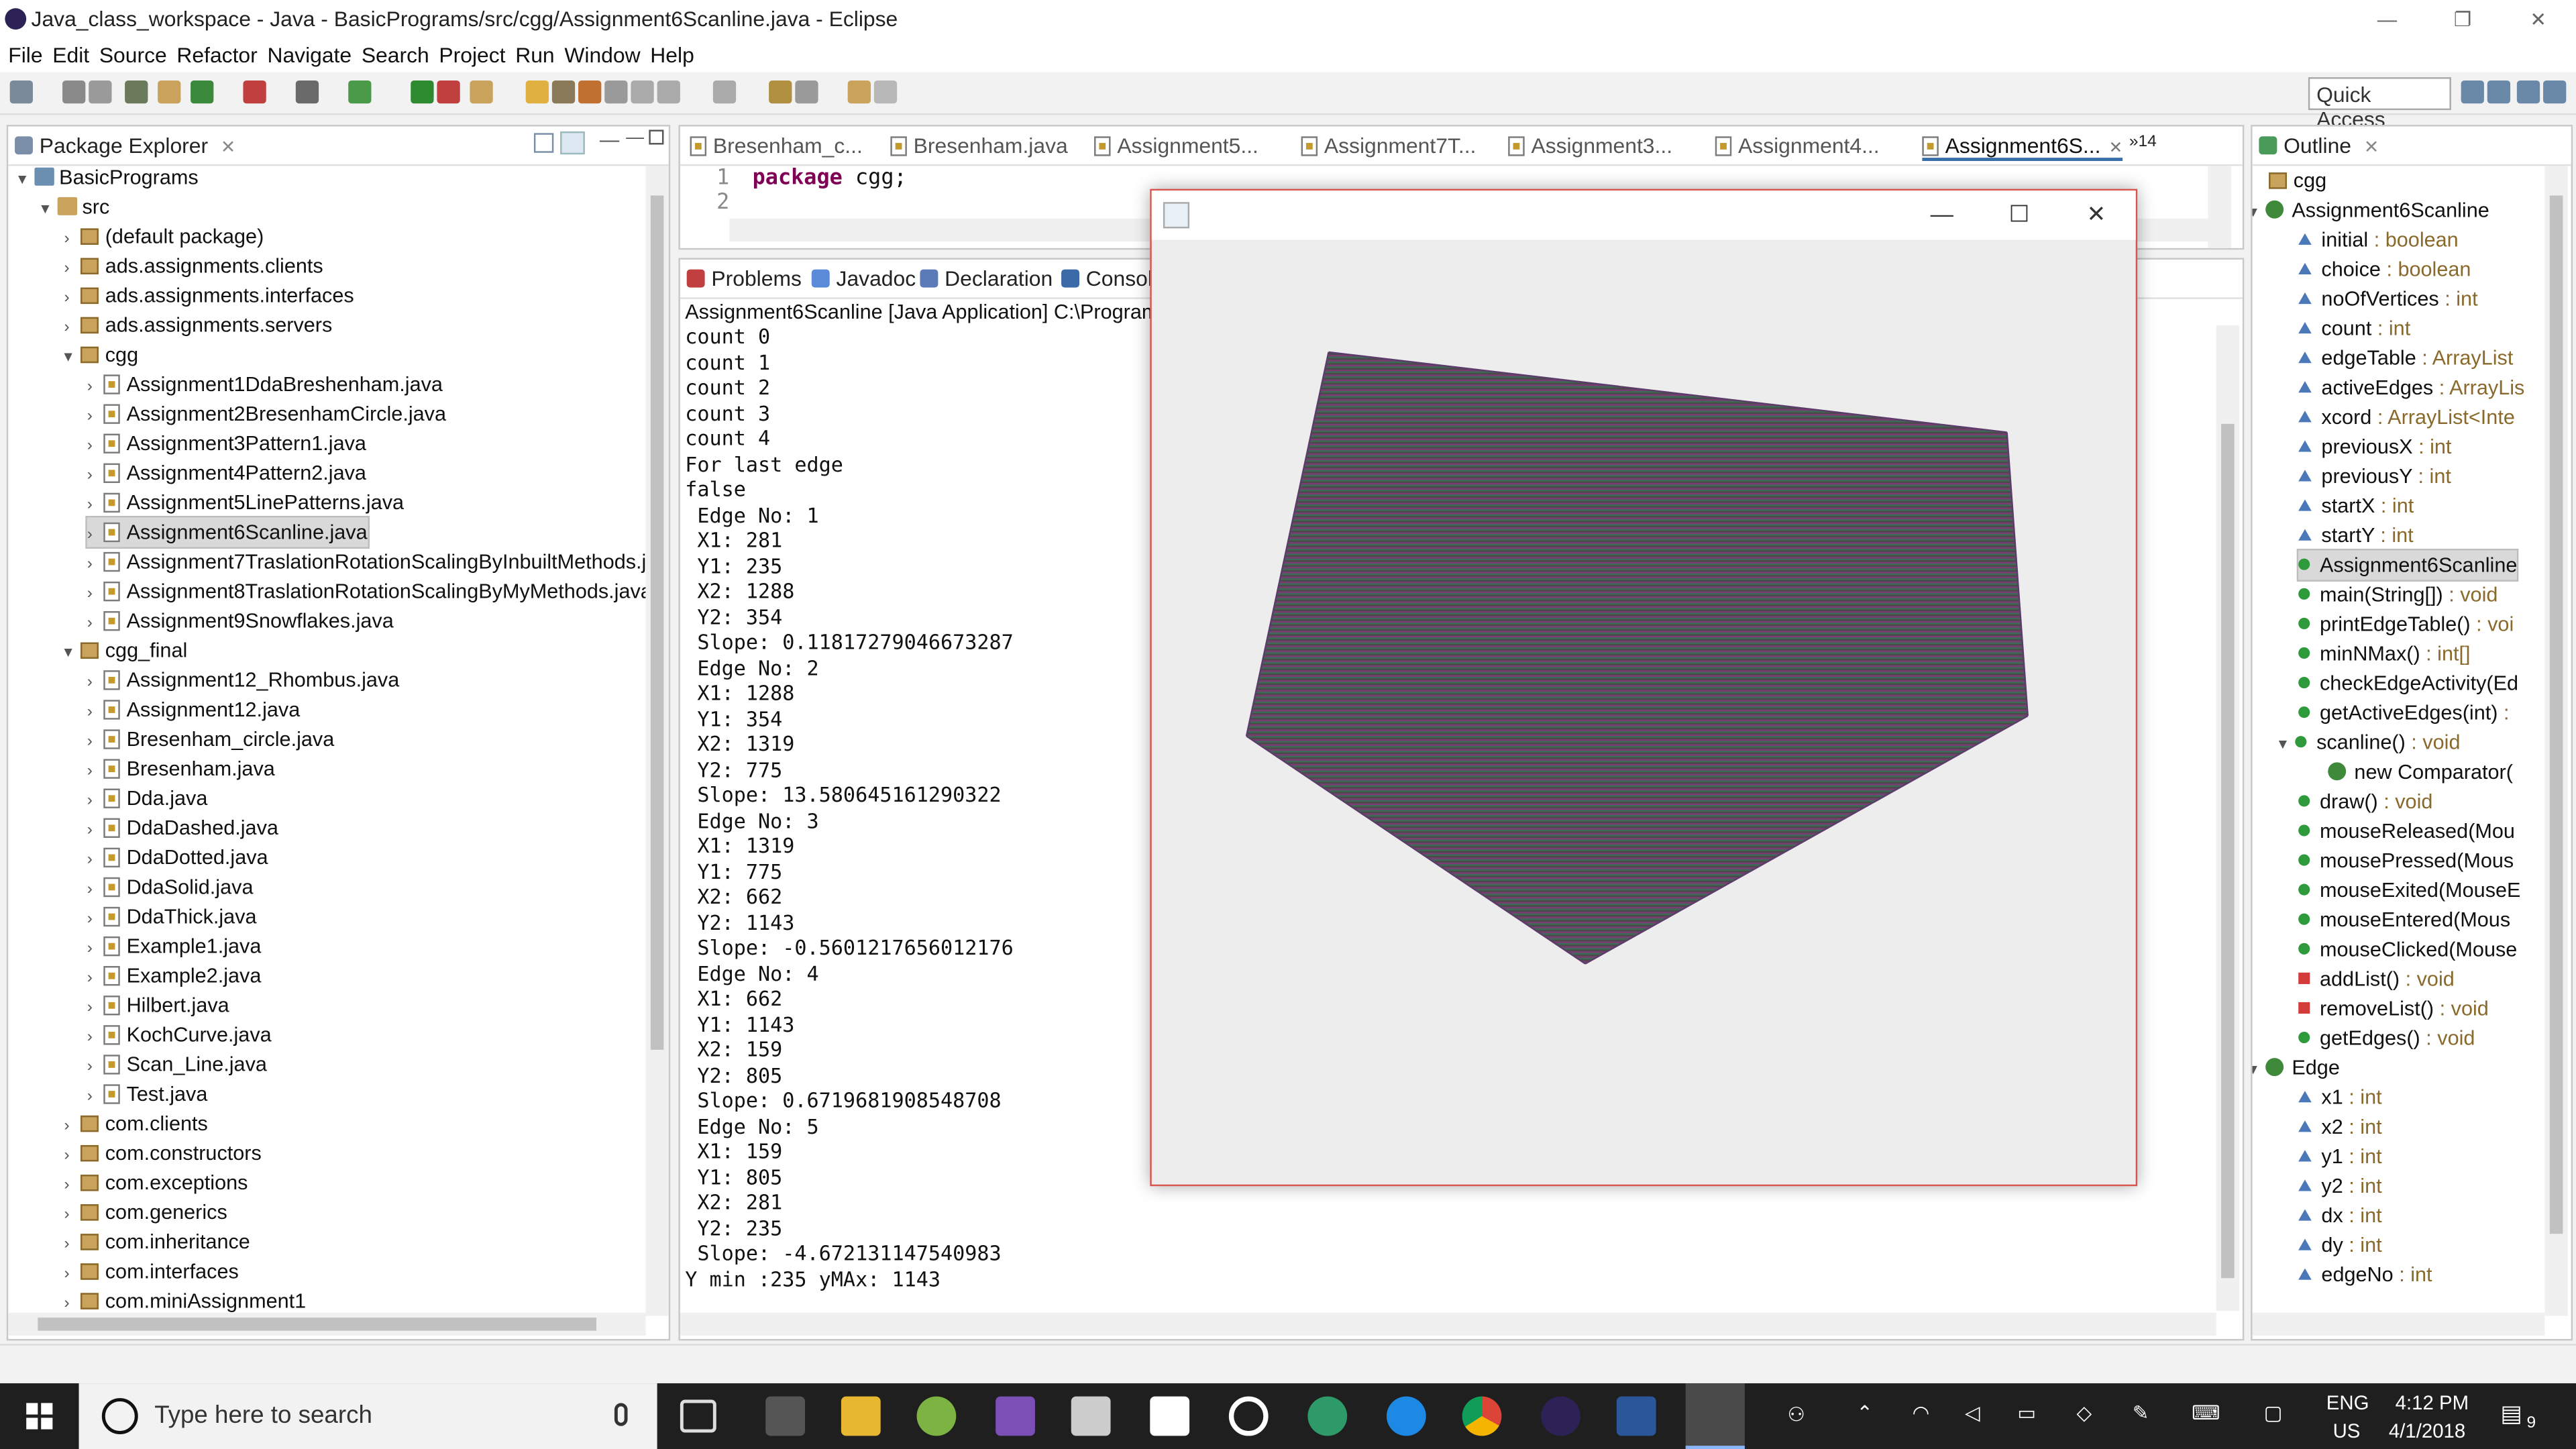 This screenshot has width=2576, height=1449. What do you see at coordinates (177, 1064) in the screenshot?
I see `tree-item: › Scan_Line.java` at bounding box center [177, 1064].